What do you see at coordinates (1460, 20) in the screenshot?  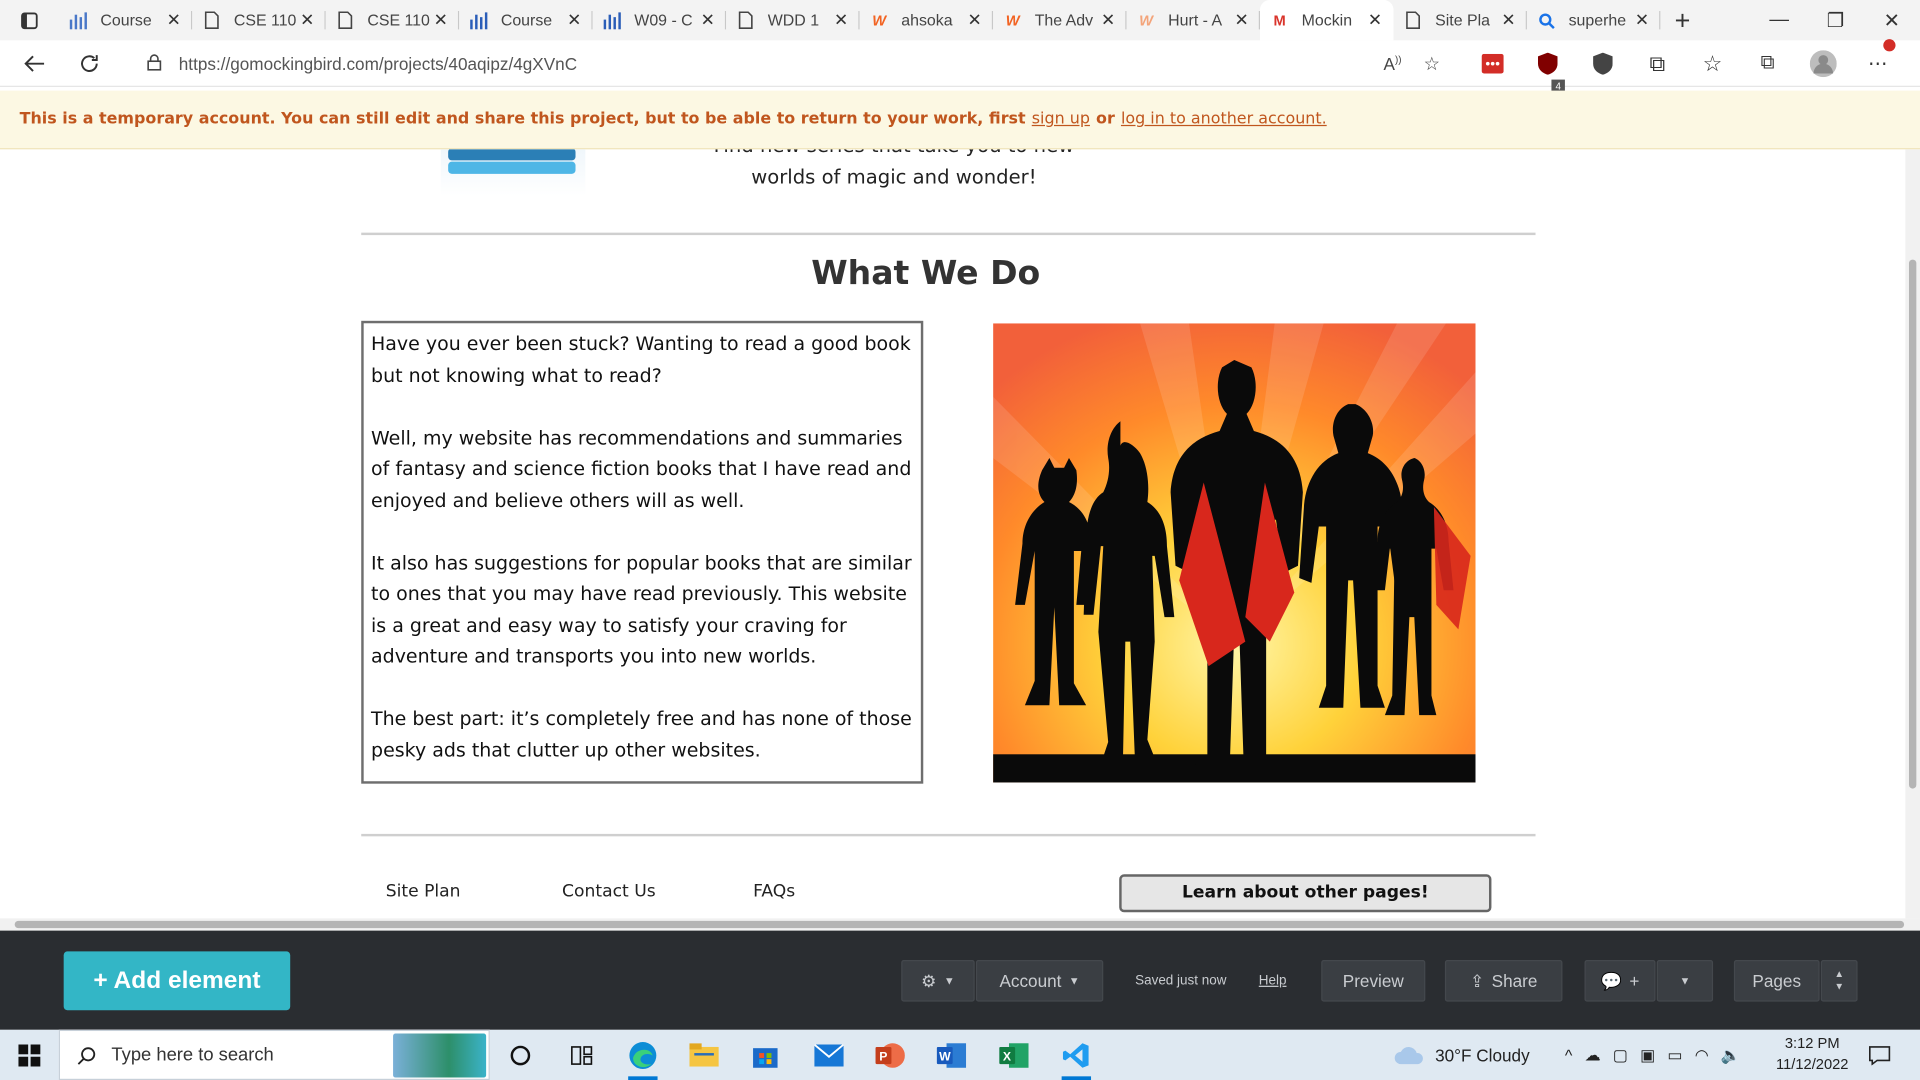 I see `browser-tab: Site Pla ✕` at bounding box center [1460, 20].